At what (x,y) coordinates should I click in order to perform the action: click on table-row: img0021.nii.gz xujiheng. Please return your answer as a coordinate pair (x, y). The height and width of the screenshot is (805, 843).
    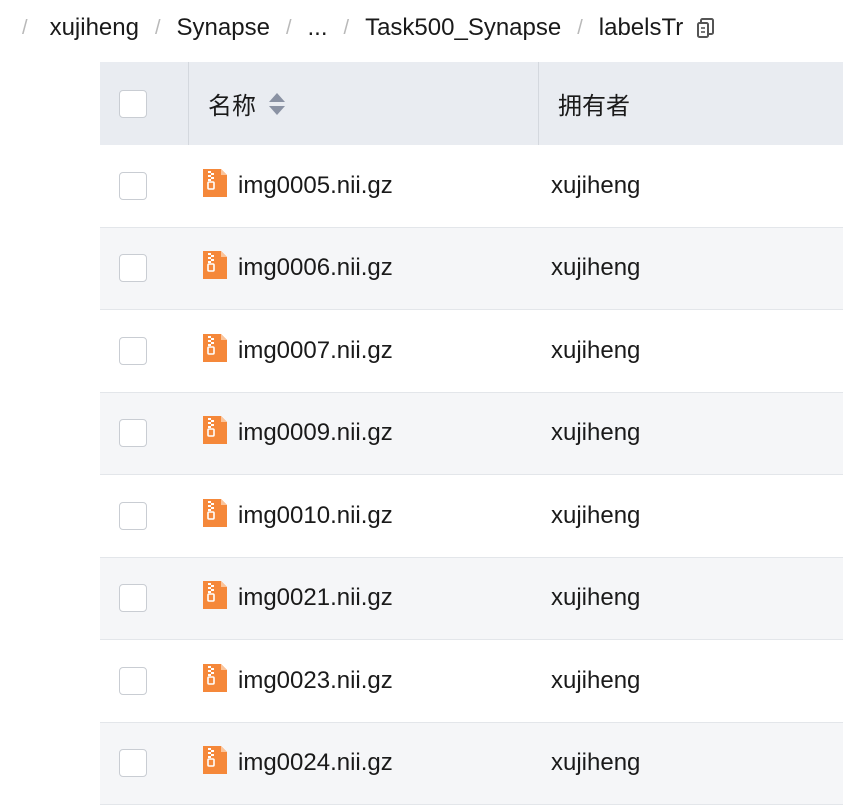
    Looking at the image, I should click on (471, 599).